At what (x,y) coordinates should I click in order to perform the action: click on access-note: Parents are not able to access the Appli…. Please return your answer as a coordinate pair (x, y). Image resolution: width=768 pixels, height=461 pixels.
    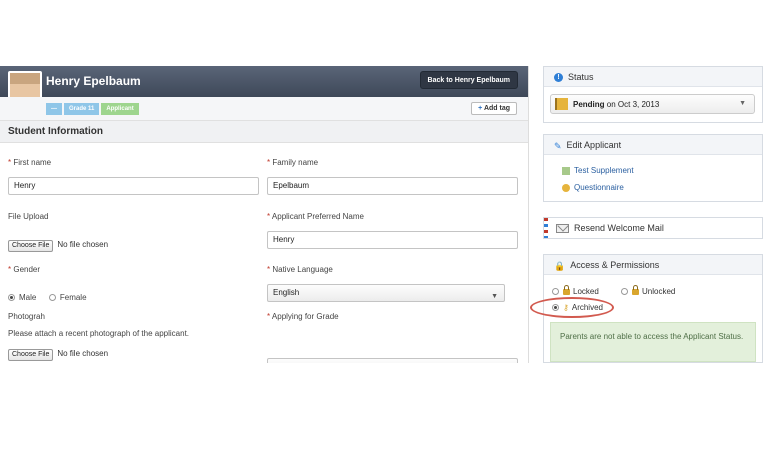
    Looking at the image, I should click on (653, 342).